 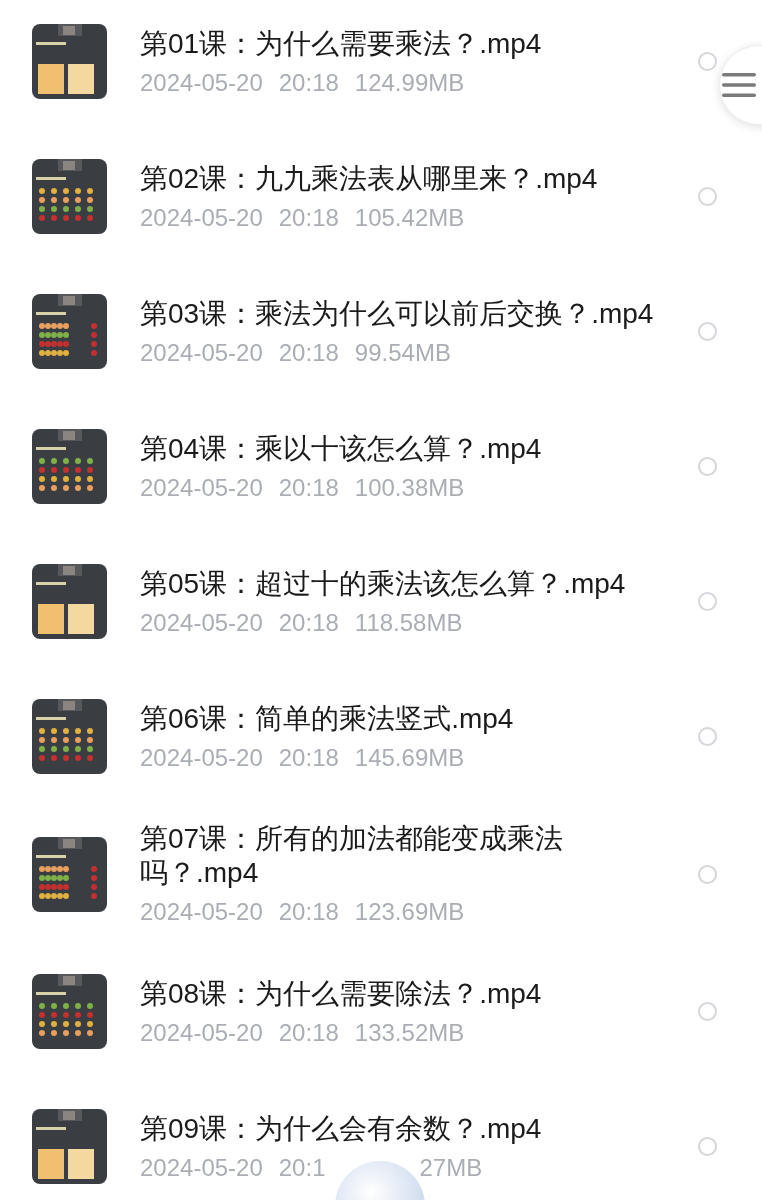 I want to click on file-name: 第03课：乘法为什么可以前后交换？.mp4, so click(x=397, y=313).